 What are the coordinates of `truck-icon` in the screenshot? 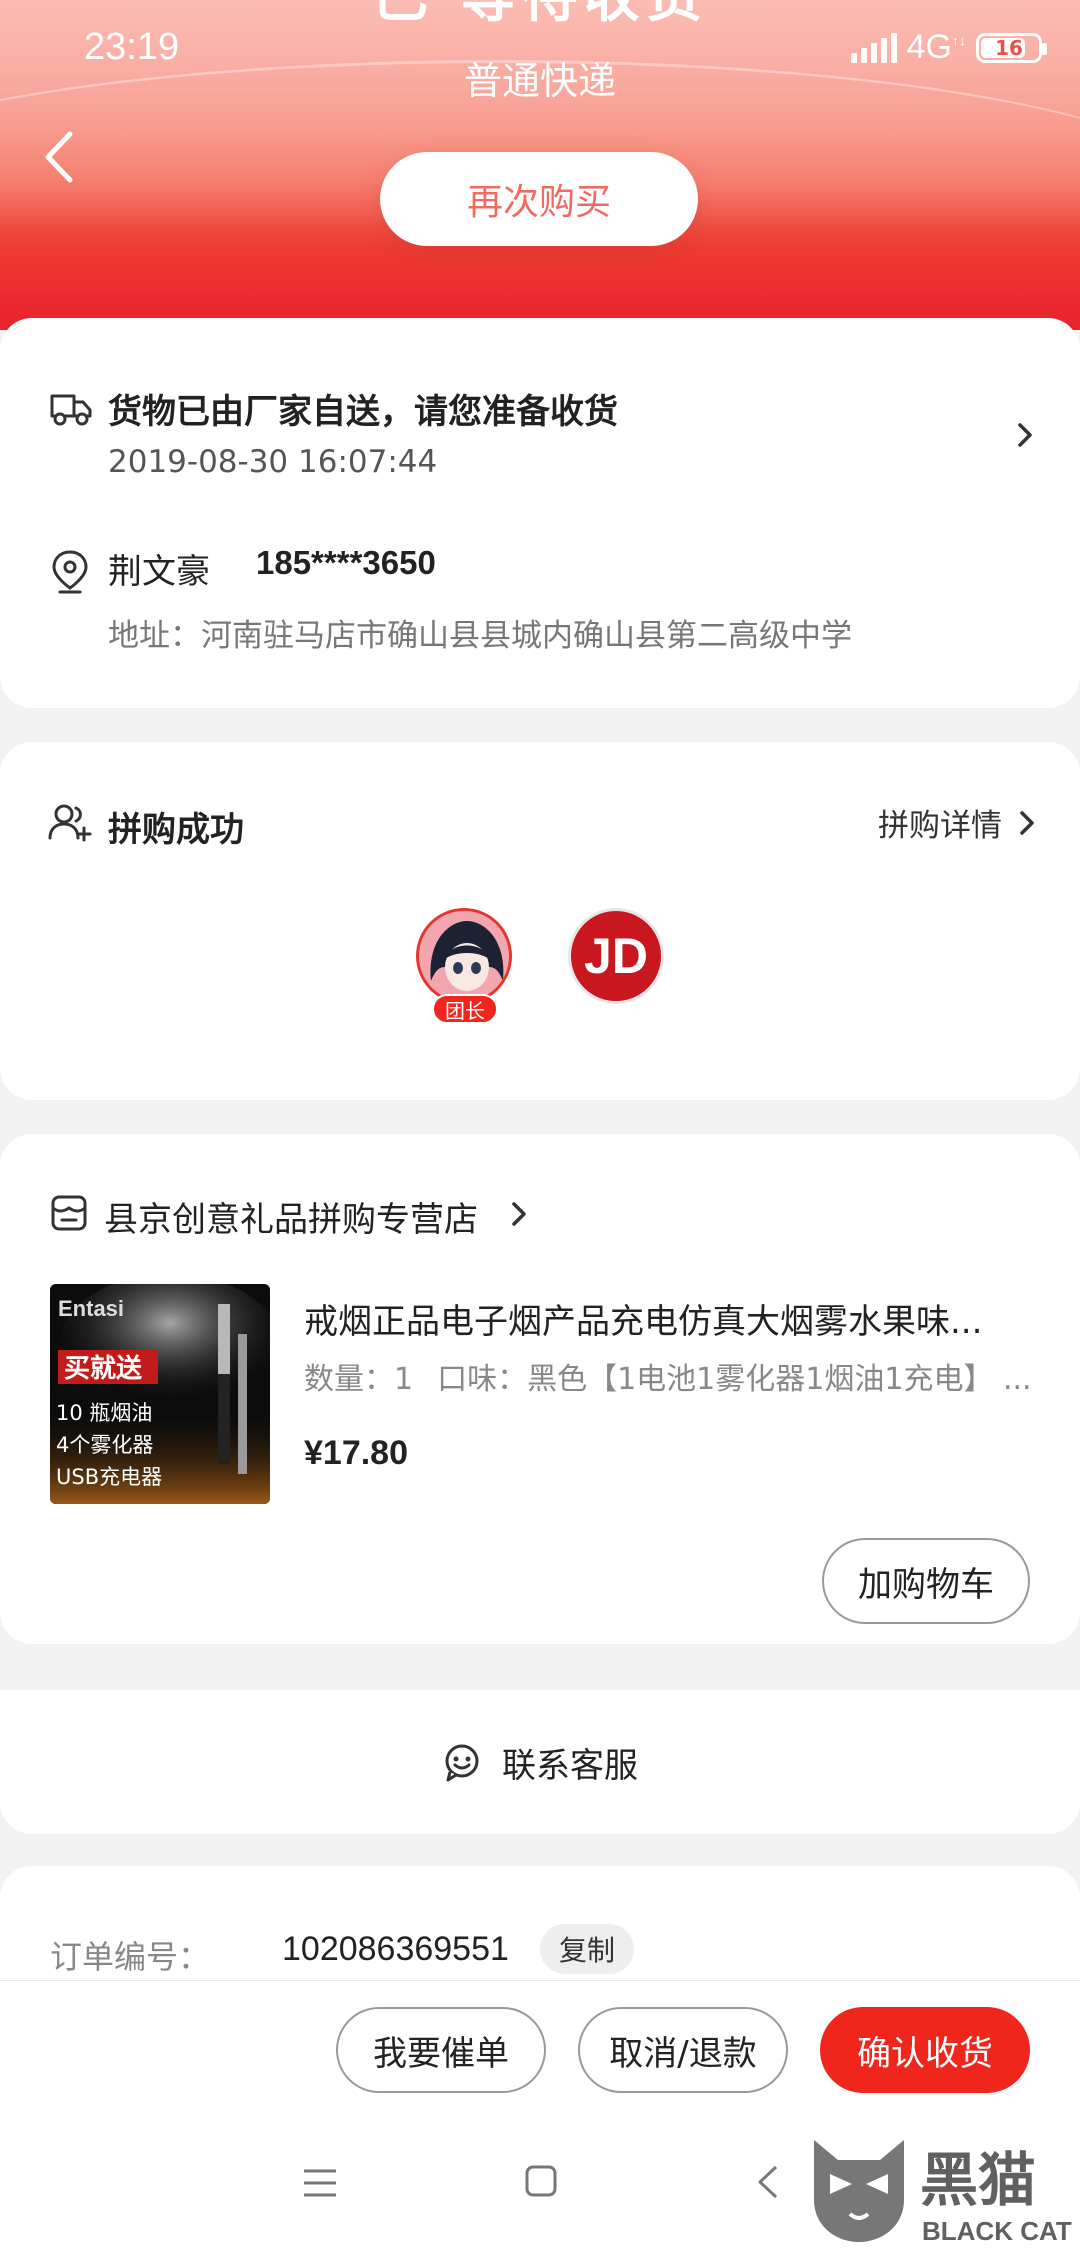 It's located at (71, 410).